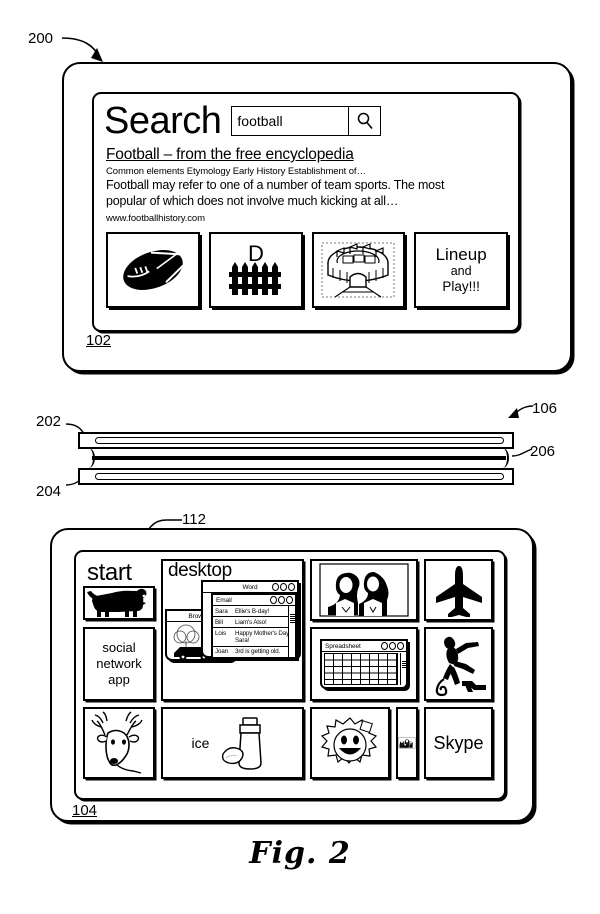  I want to click on dog-icon, so click(117, 602).